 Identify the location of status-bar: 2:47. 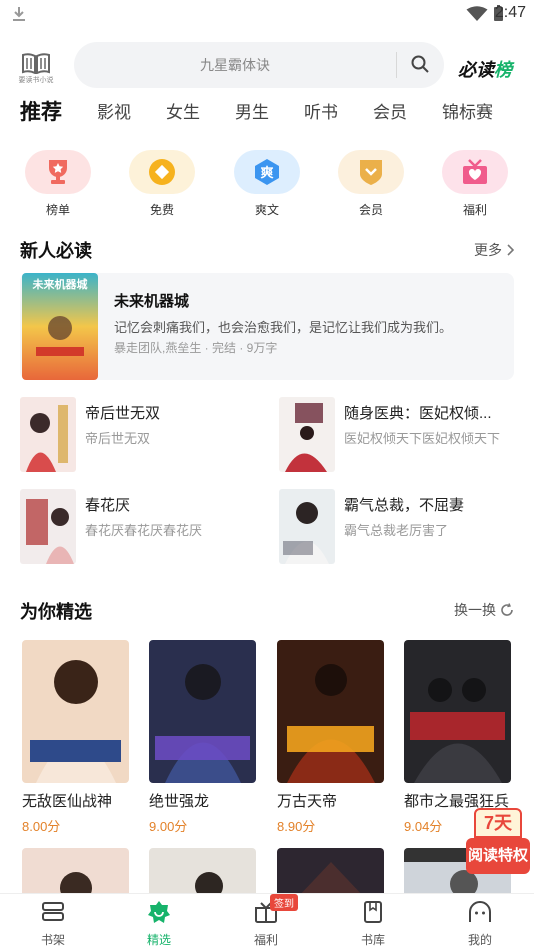
(267, 15).